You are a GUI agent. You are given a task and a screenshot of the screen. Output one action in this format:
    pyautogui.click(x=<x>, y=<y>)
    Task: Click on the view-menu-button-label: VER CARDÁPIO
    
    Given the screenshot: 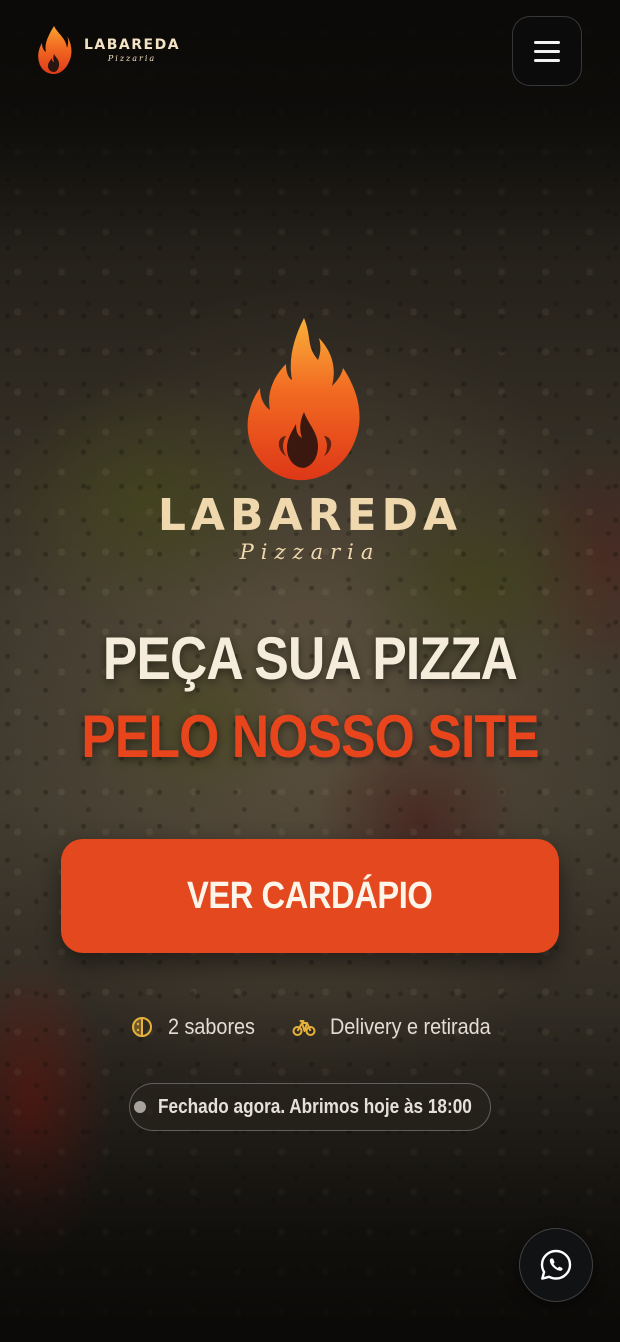 What is the action you would take?
    pyautogui.click(x=310, y=895)
    